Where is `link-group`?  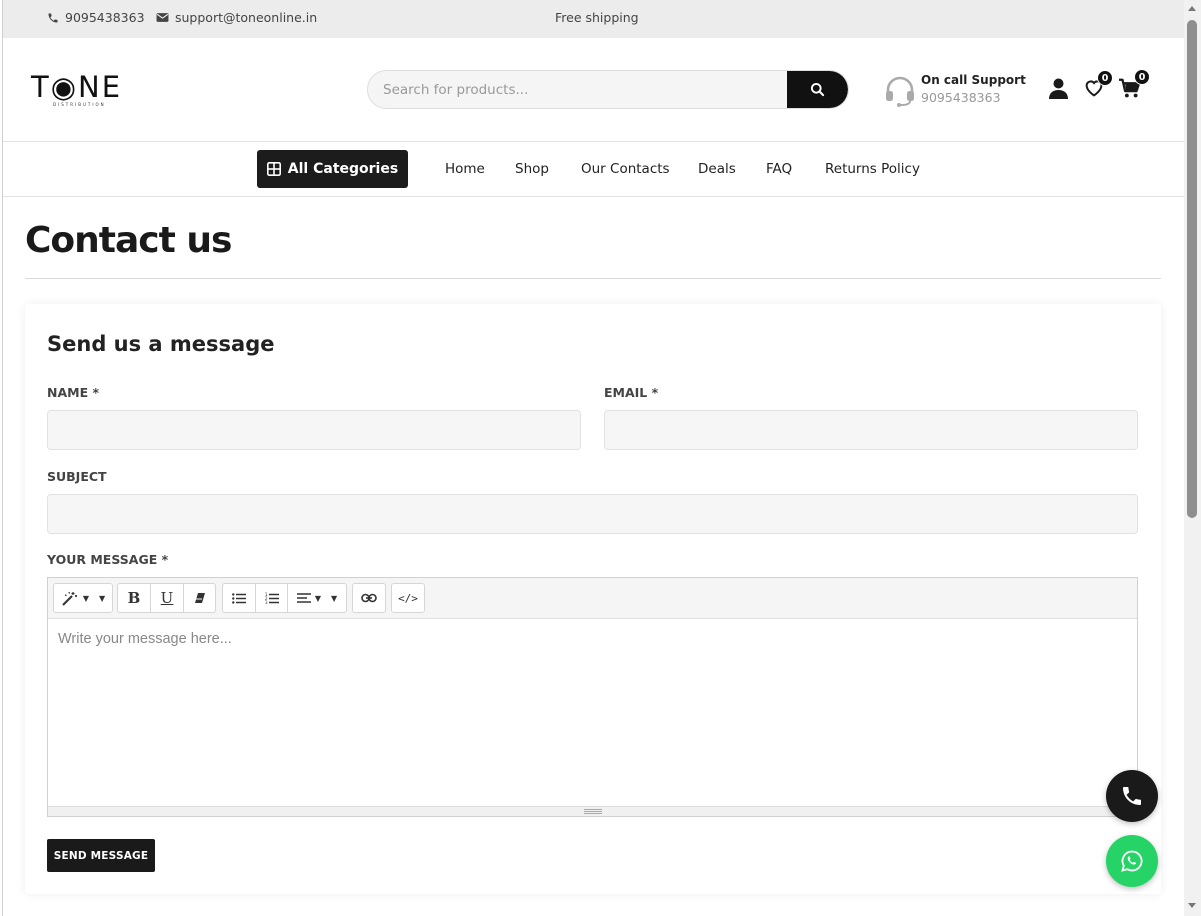
link-group is located at coordinates (369, 598).